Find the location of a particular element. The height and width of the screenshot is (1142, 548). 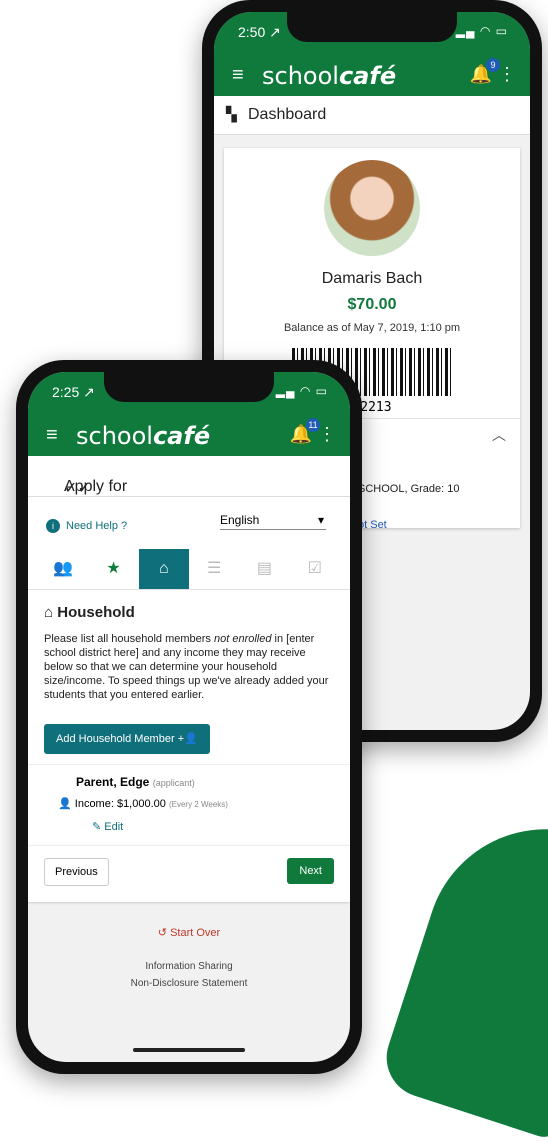

member-role: (applicant) is located at coordinates (173, 783).